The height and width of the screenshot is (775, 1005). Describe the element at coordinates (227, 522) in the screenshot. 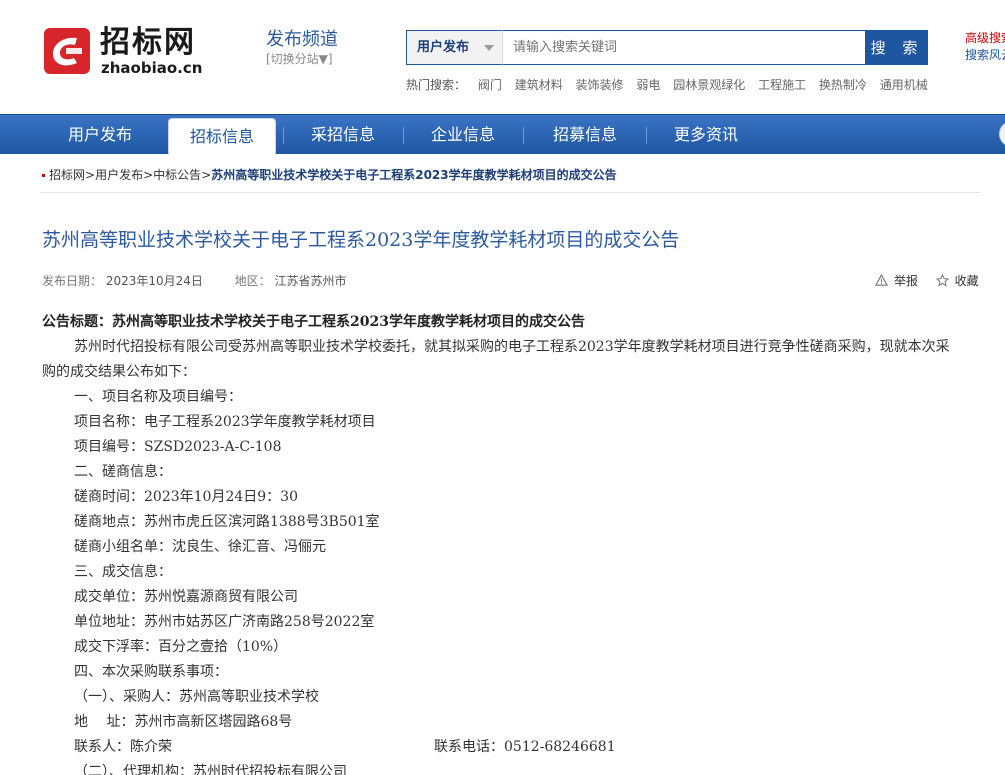

I see `body-line: 磋商地点：苏州市虎丘区滨河路1388号3B501室` at that location.